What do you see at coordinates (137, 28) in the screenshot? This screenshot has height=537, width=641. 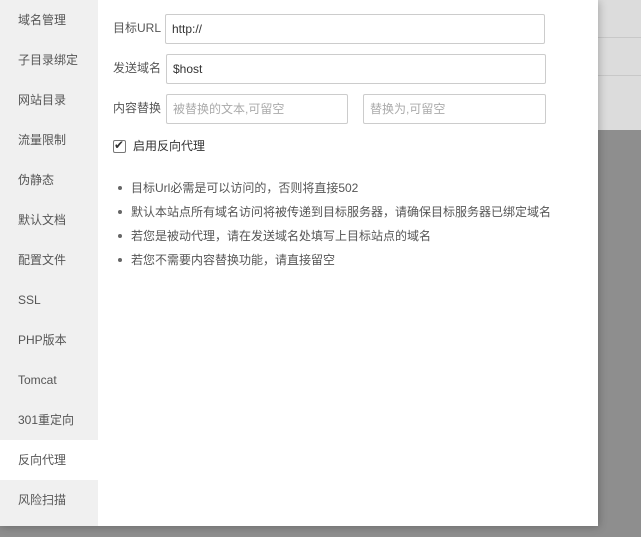 I see `target-url-label: 目标URL` at bounding box center [137, 28].